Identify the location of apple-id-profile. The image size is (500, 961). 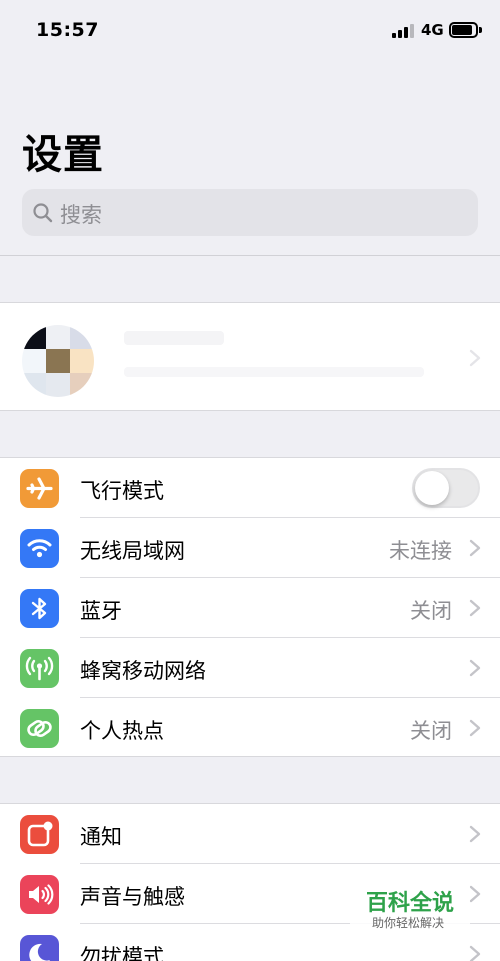
(250, 356).